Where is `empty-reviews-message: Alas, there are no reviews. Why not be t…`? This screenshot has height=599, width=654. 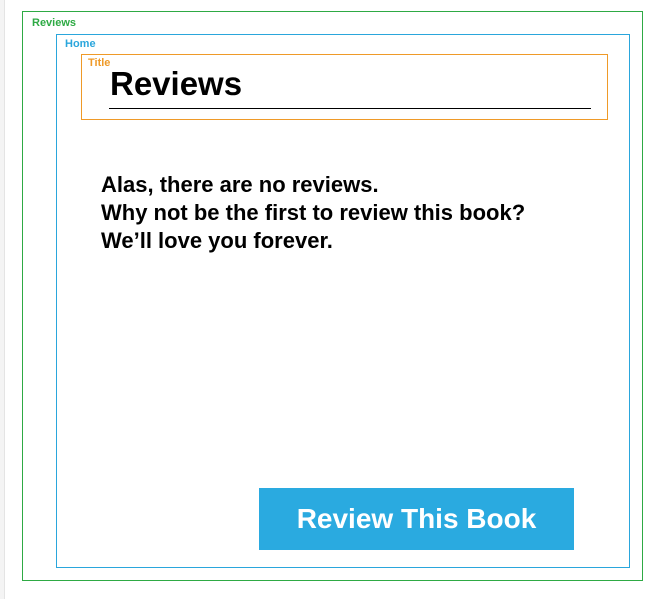
empty-reviews-message: Alas, there are no reviews. Why not be t… is located at coordinates (351, 213).